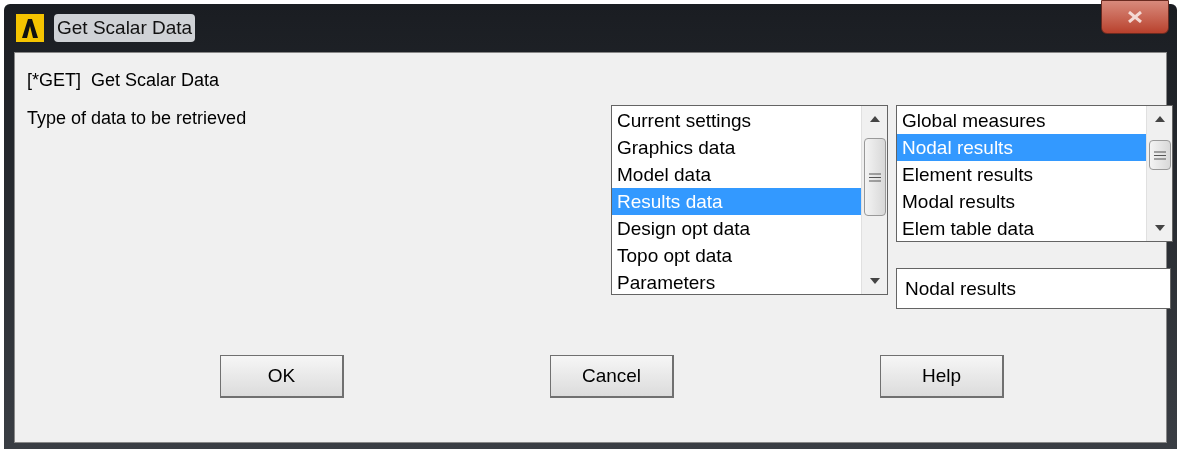 This screenshot has width=1181, height=453. Describe the element at coordinates (1021, 120) in the screenshot. I see `list-item: Global measures` at that location.